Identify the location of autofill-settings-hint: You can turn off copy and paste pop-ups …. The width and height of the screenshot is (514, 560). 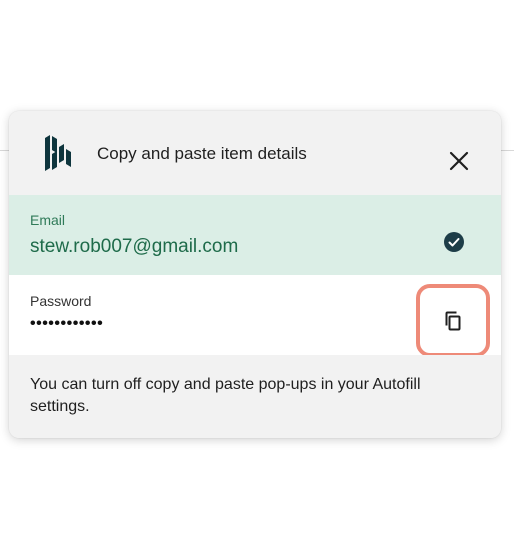
(225, 395).